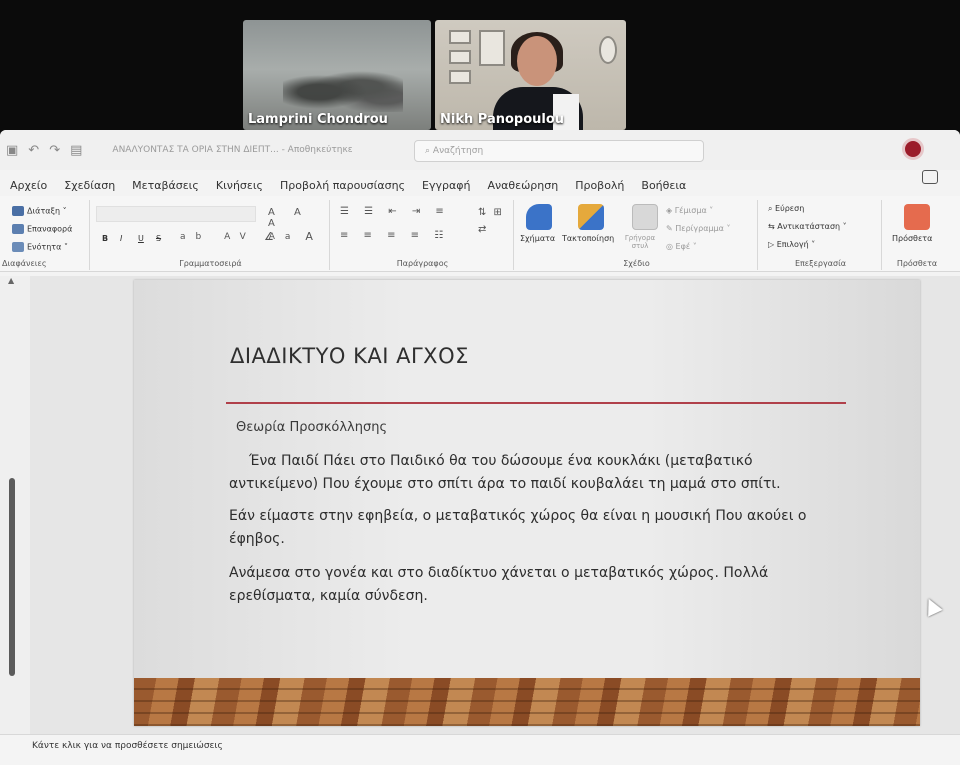 Image resolution: width=960 pixels, height=765 pixels. I want to click on underline-button: U, so click(141, 238).